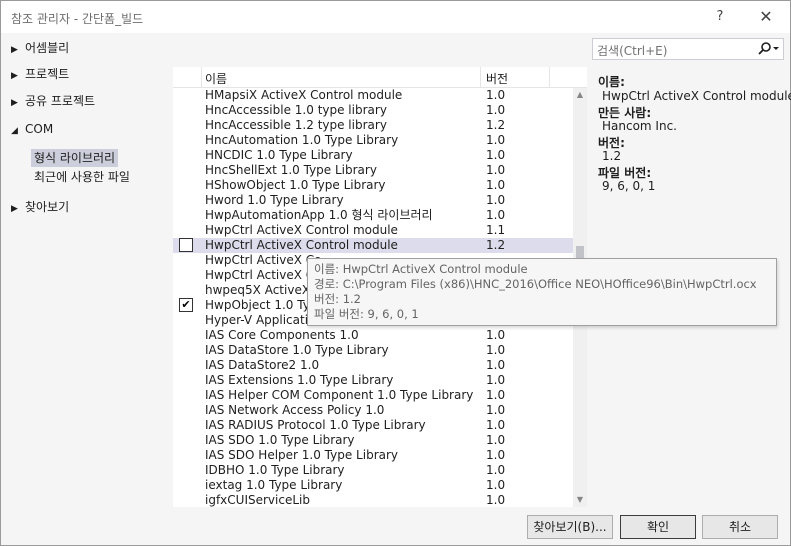 This screenshot has width=791, height=546. Describe the element at coordinates (766, 17) in the screenshot. I see `close-button: ✕` at that location.